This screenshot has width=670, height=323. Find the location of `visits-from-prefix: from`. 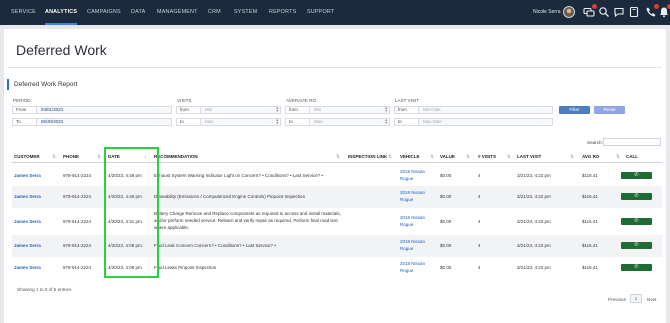

visits-from-prefix: from is located at coordinates (189, 110).